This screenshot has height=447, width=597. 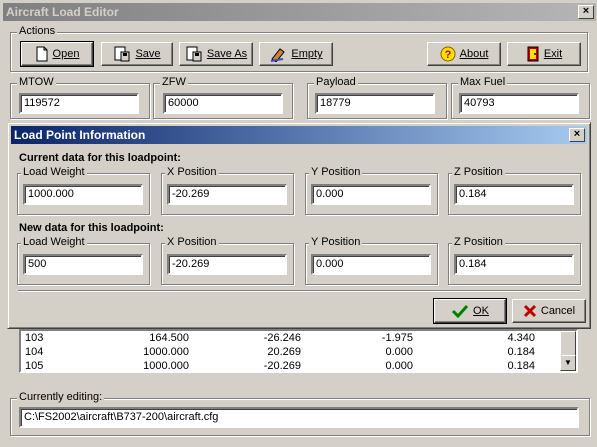 I want to click on zfw-field: 60000, so click(x=223, y=103).